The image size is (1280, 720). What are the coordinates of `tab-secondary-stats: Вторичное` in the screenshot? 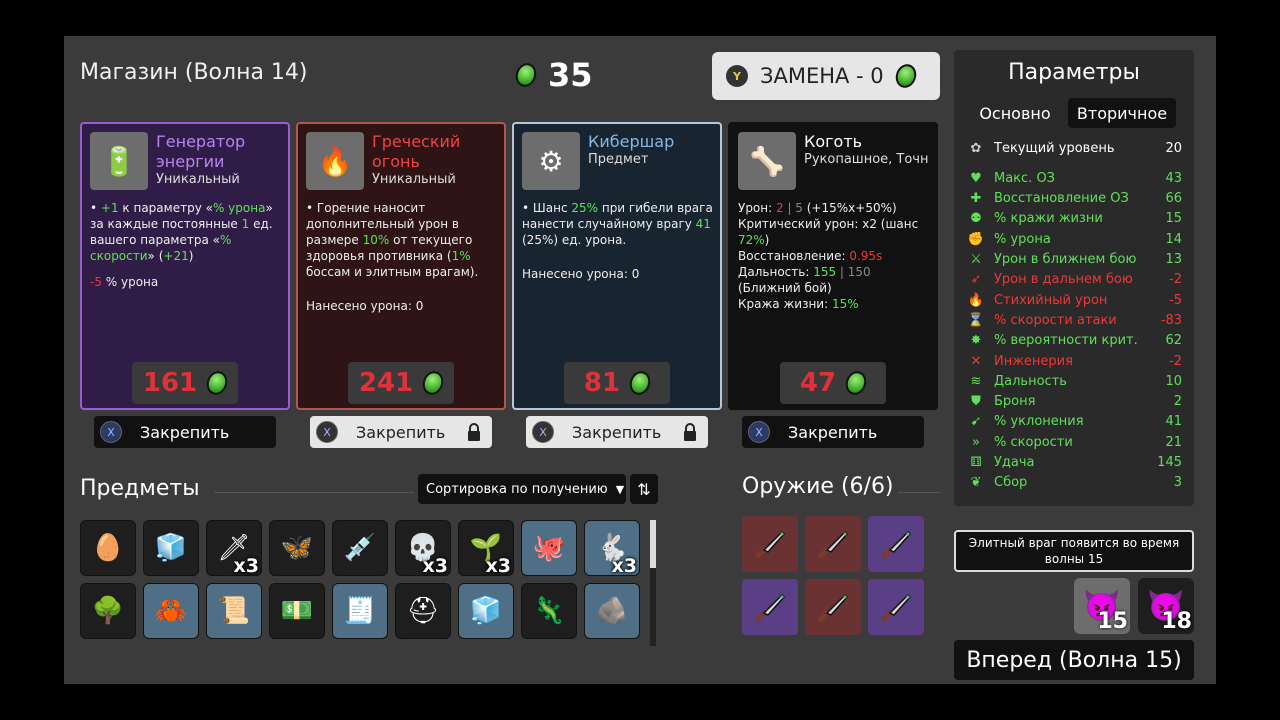 It's located at (1122, 113).